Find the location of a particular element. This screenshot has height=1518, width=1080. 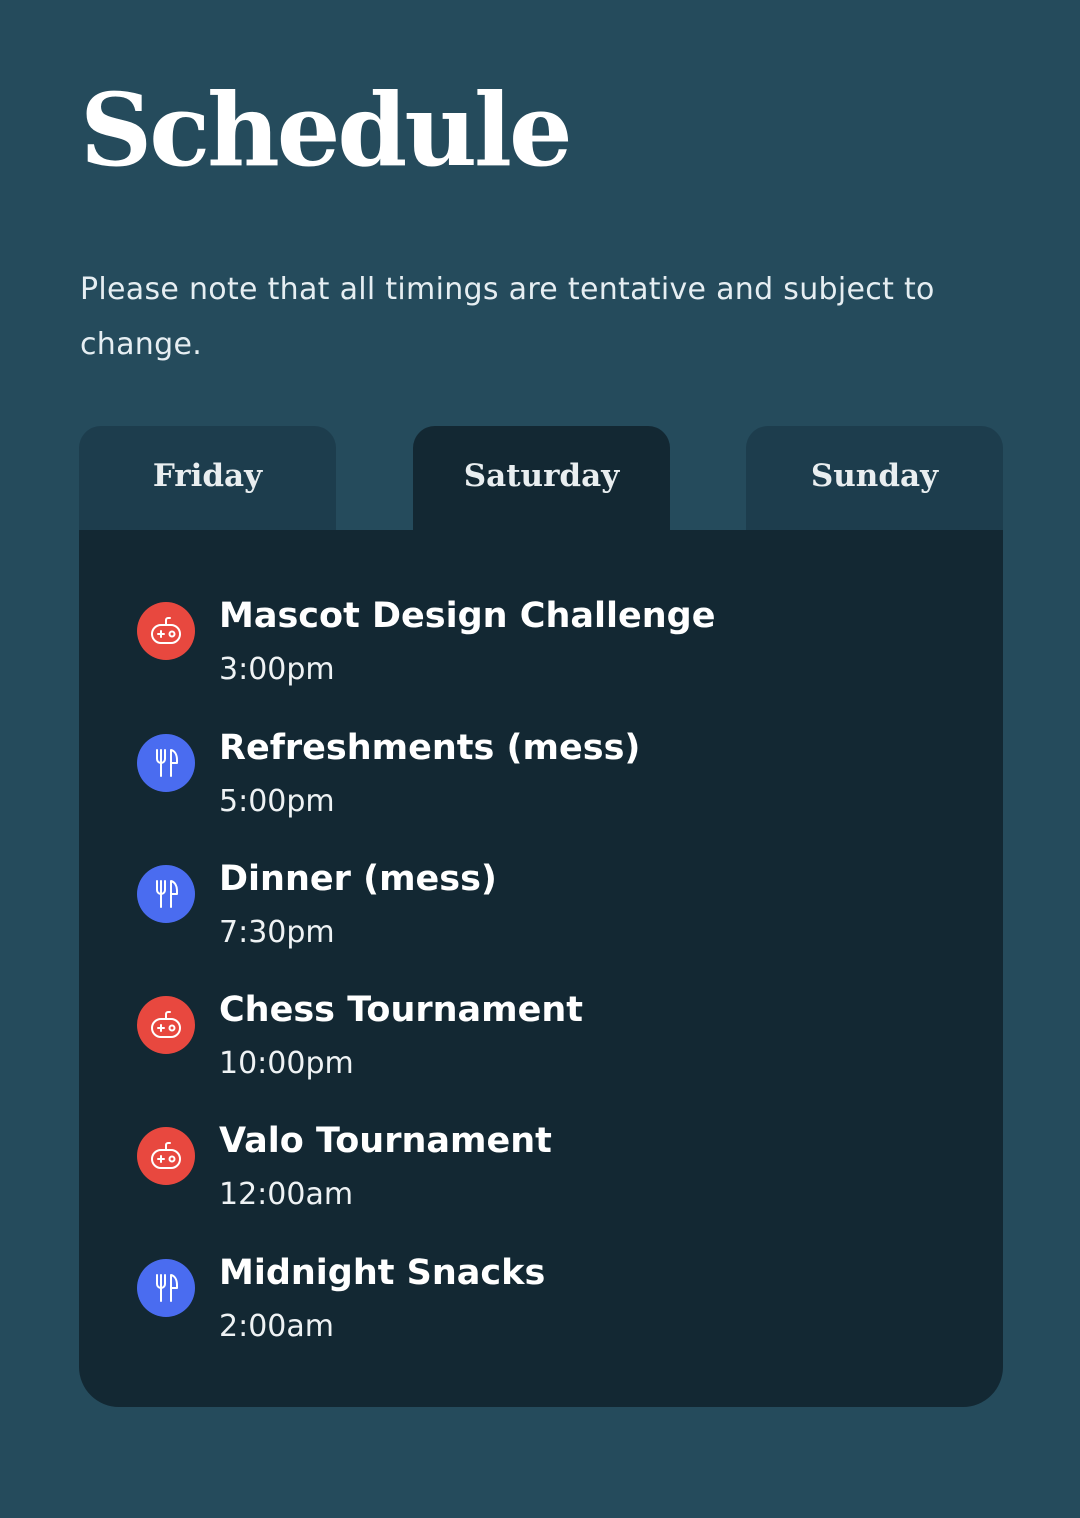

schedule-event: Mascot Design Challenge 3:00pm is located at coordinates (547, 649).